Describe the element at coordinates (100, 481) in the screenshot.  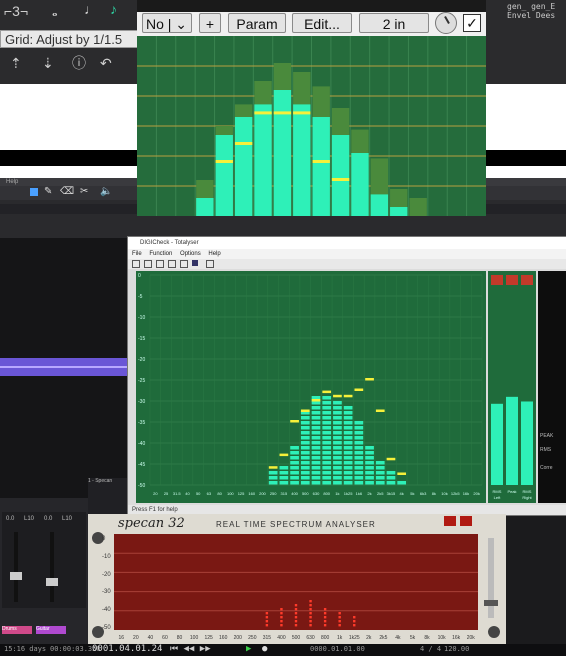
I see `channel-name: 1 - Specan` at that location.